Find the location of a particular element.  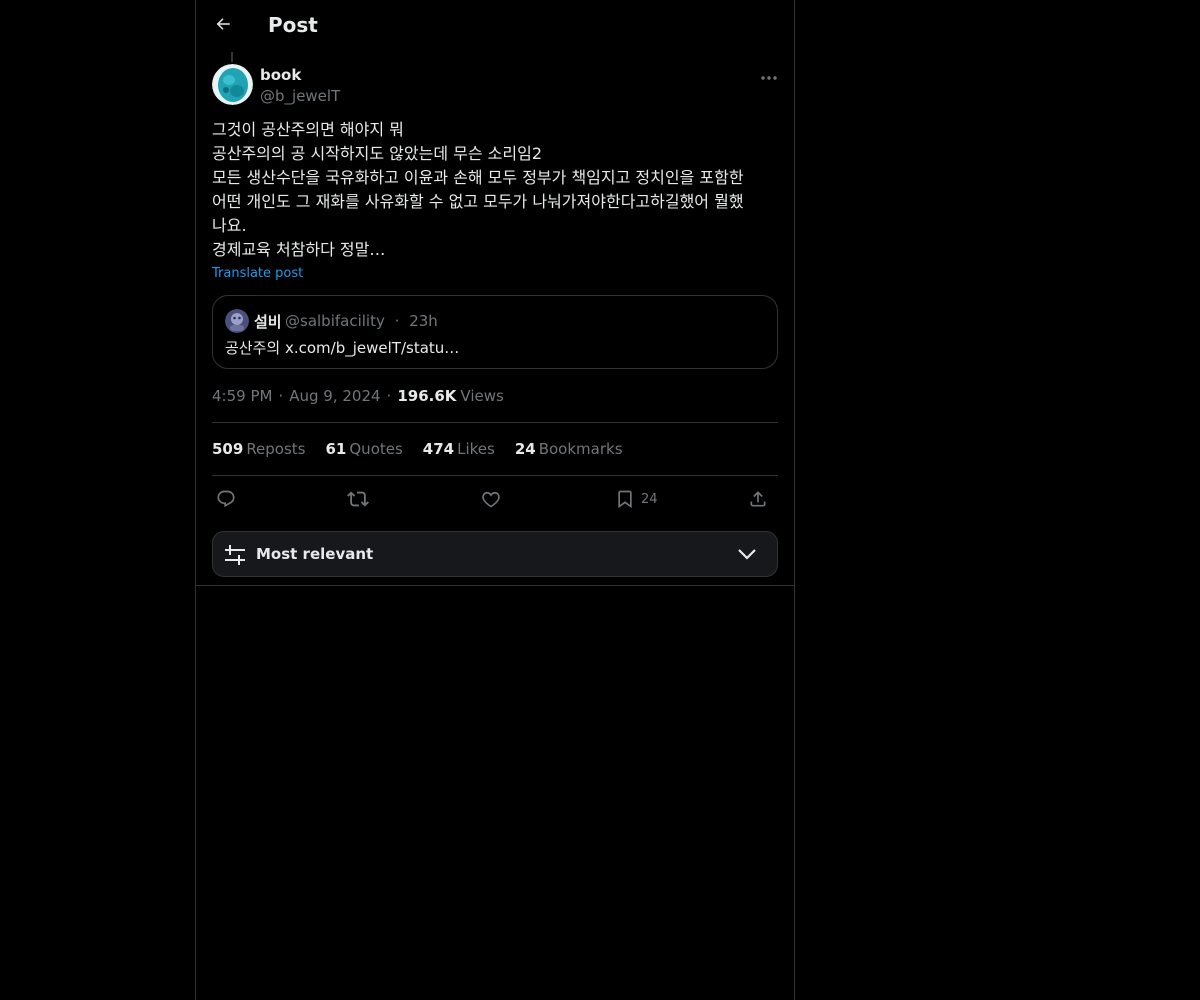

bookmarks-stat: 24 Bookmarks is located at coordinates (569, 449).